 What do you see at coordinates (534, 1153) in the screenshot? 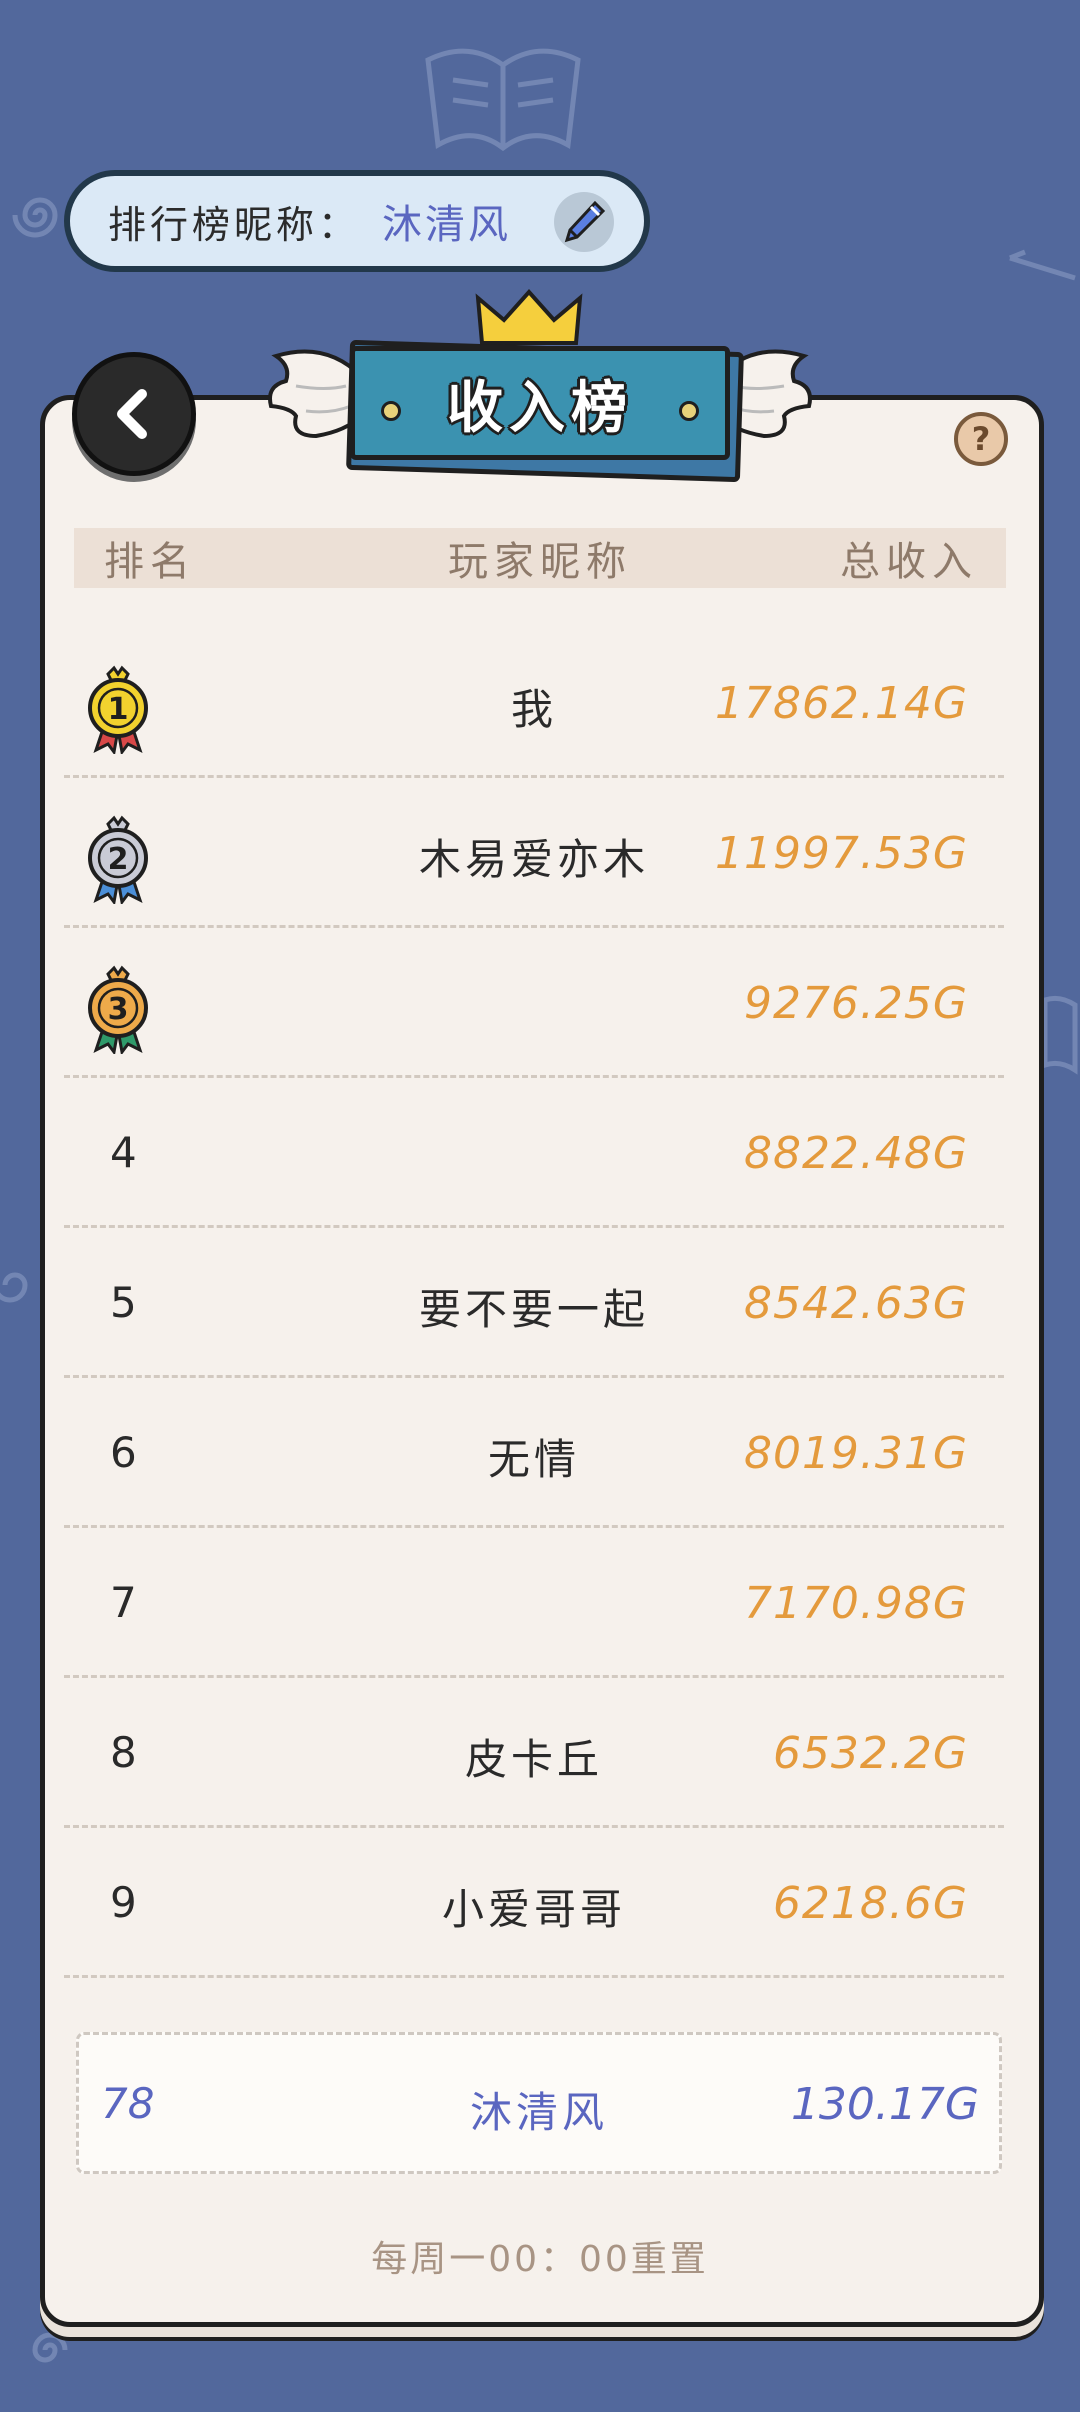
I see `table-row: 4 8822.48G` at bounding box center [534, 1153].